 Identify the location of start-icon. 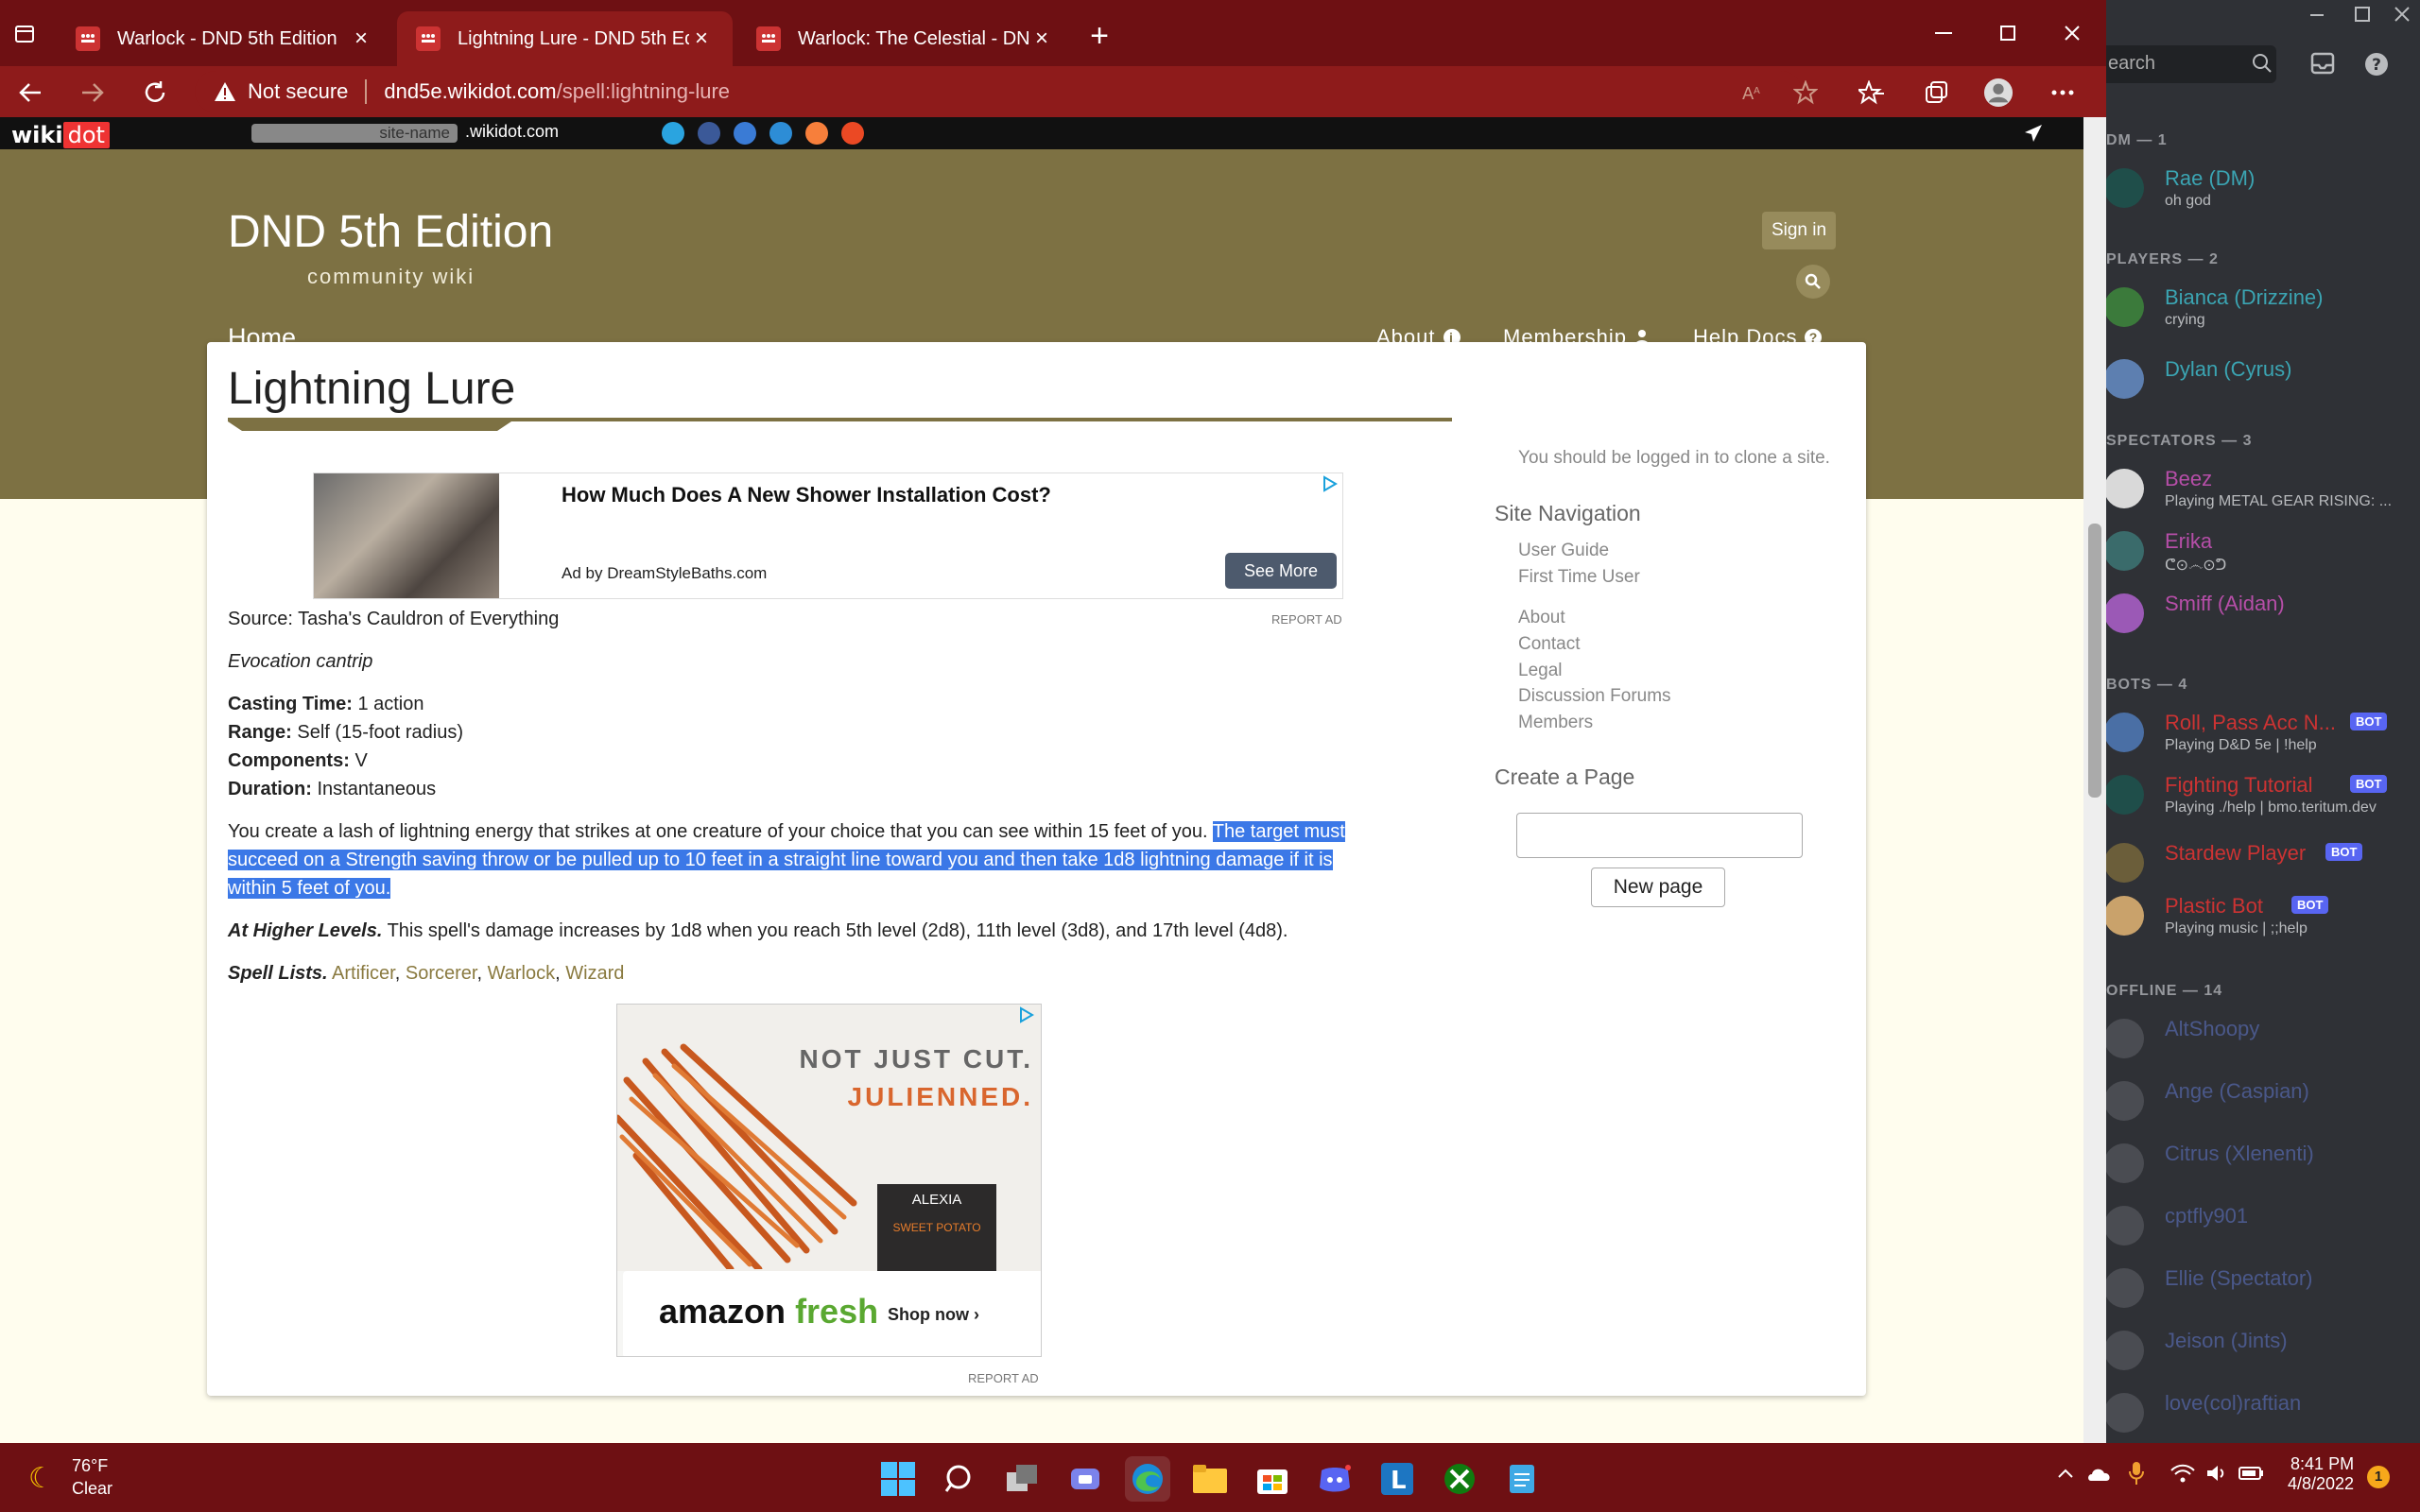
(898, 1479).